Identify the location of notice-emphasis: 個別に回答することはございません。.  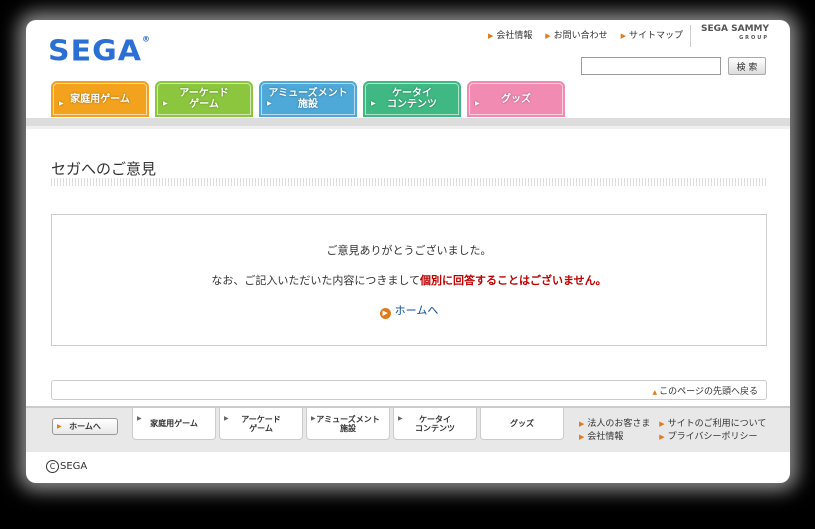
(513, 280).